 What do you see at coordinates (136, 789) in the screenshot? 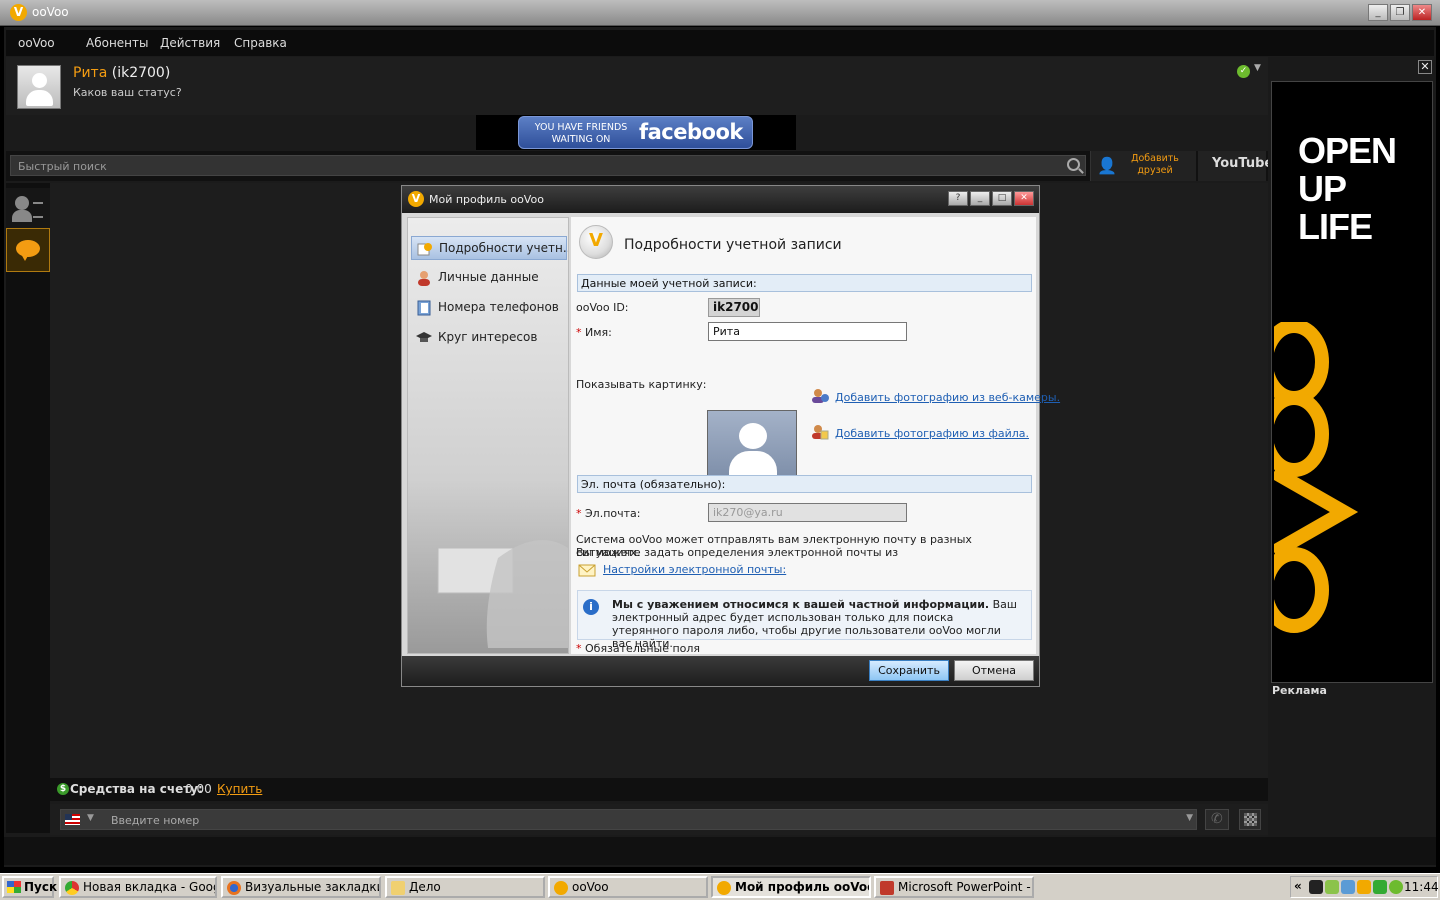
I see `balance-label: Средства на счету:` at bounding box center [136, 789].